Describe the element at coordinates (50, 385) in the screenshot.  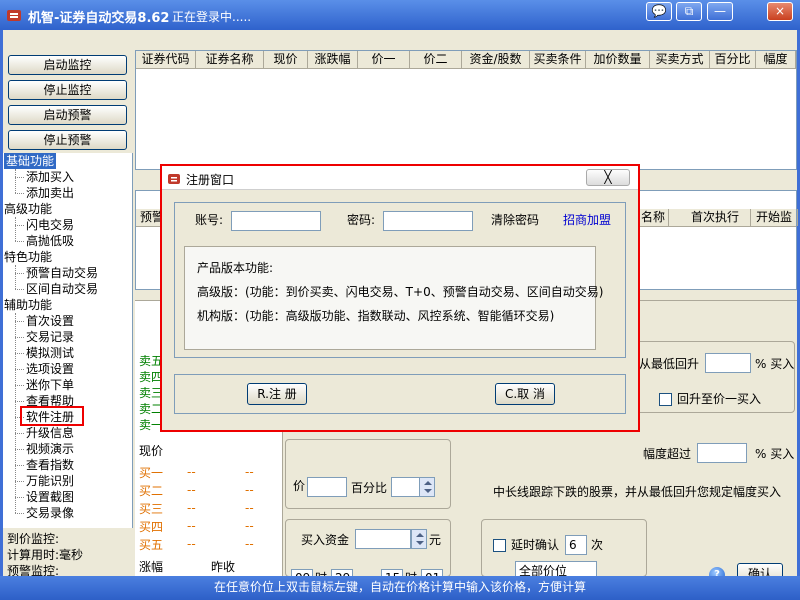
I see `tree-item-mini-order: 迷你下单` at that location.